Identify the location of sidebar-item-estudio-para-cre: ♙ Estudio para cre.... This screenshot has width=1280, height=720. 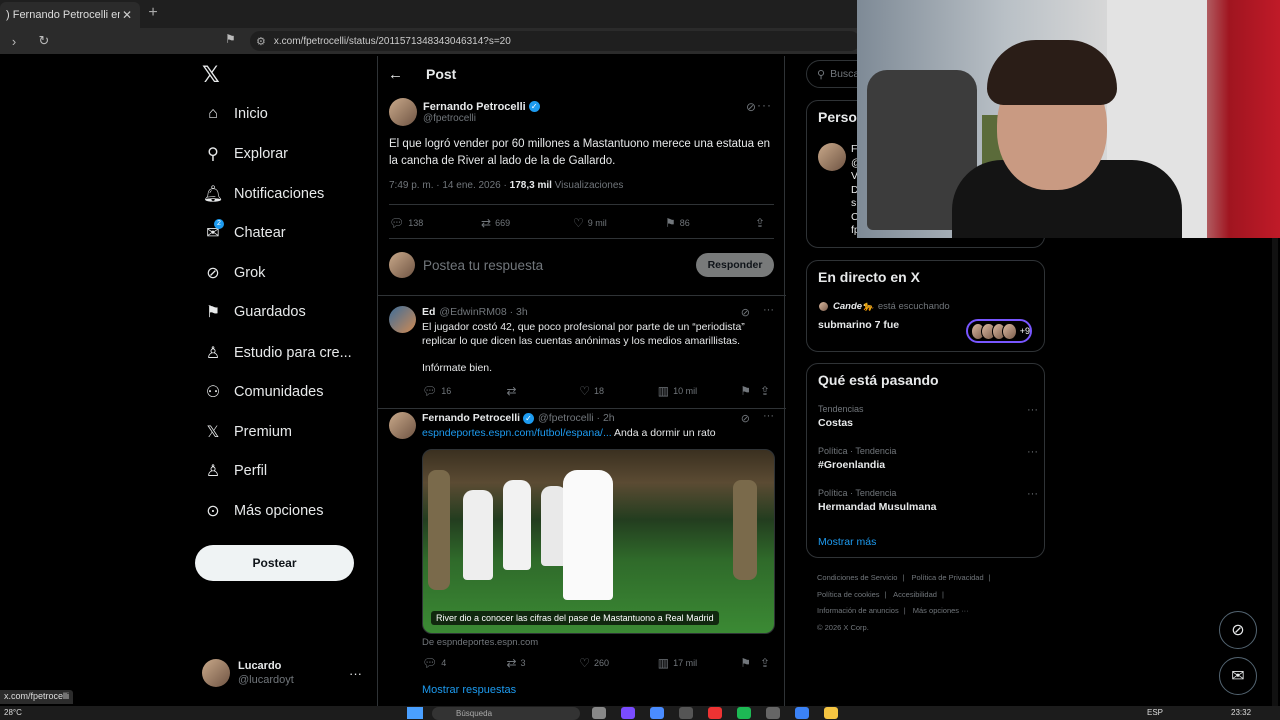
(277, 353).